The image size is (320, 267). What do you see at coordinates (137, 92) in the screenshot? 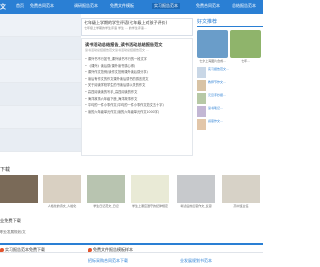
I see `list-item: 高四阅读读的写手_高四阅读的作文` at bounding box center [137, 92].